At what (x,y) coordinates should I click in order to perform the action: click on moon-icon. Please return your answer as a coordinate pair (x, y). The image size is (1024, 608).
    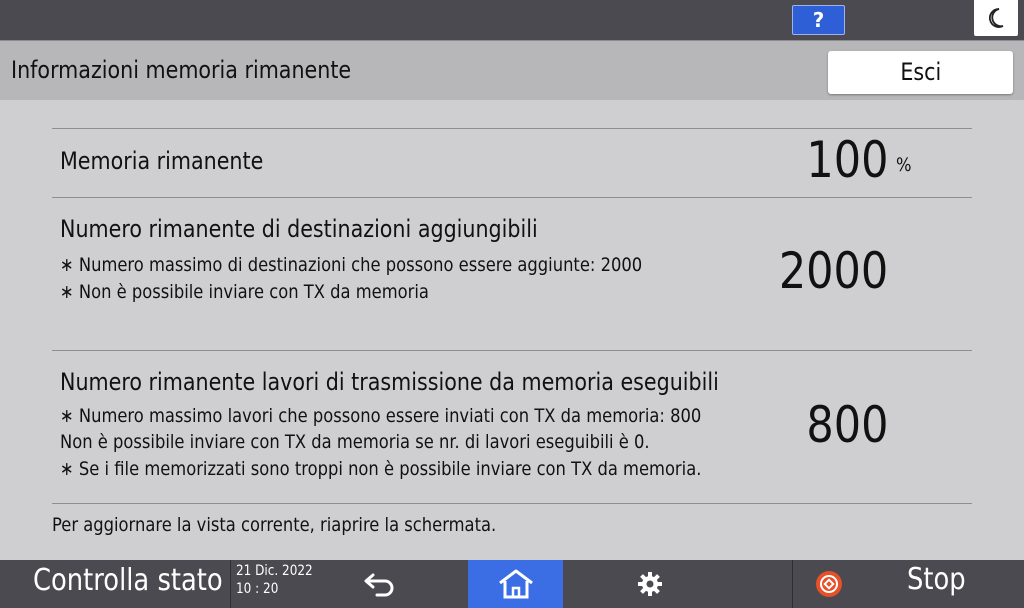
    Looking at the image, I should click on (996, 18).